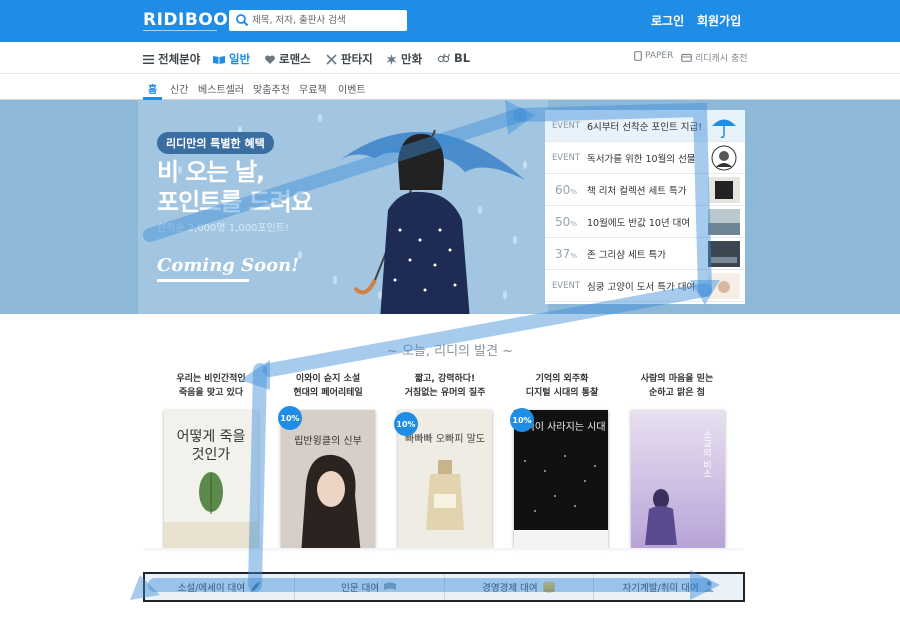 Image resolution: width=900 pixels, height=619 pixels. I want to click on genre-general: 일반, so click(231, 59).